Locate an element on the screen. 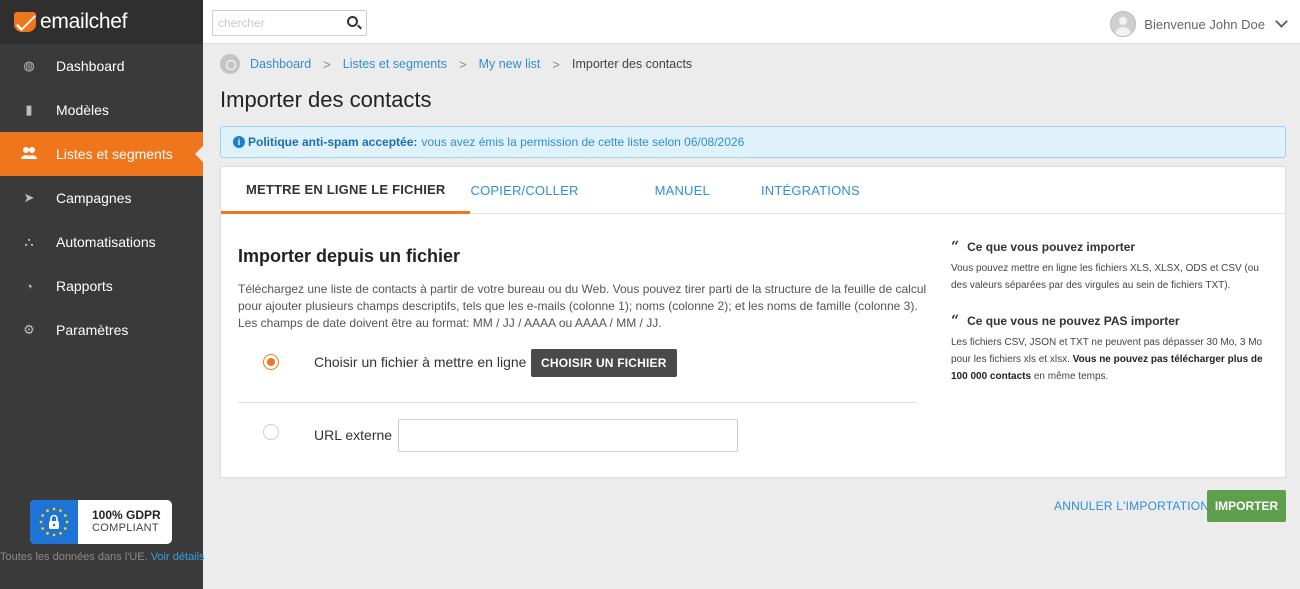 The width and height of the screenshot is (1300, 589). gdpr-details-link: Voir détails is located at coordinates (178, 557).